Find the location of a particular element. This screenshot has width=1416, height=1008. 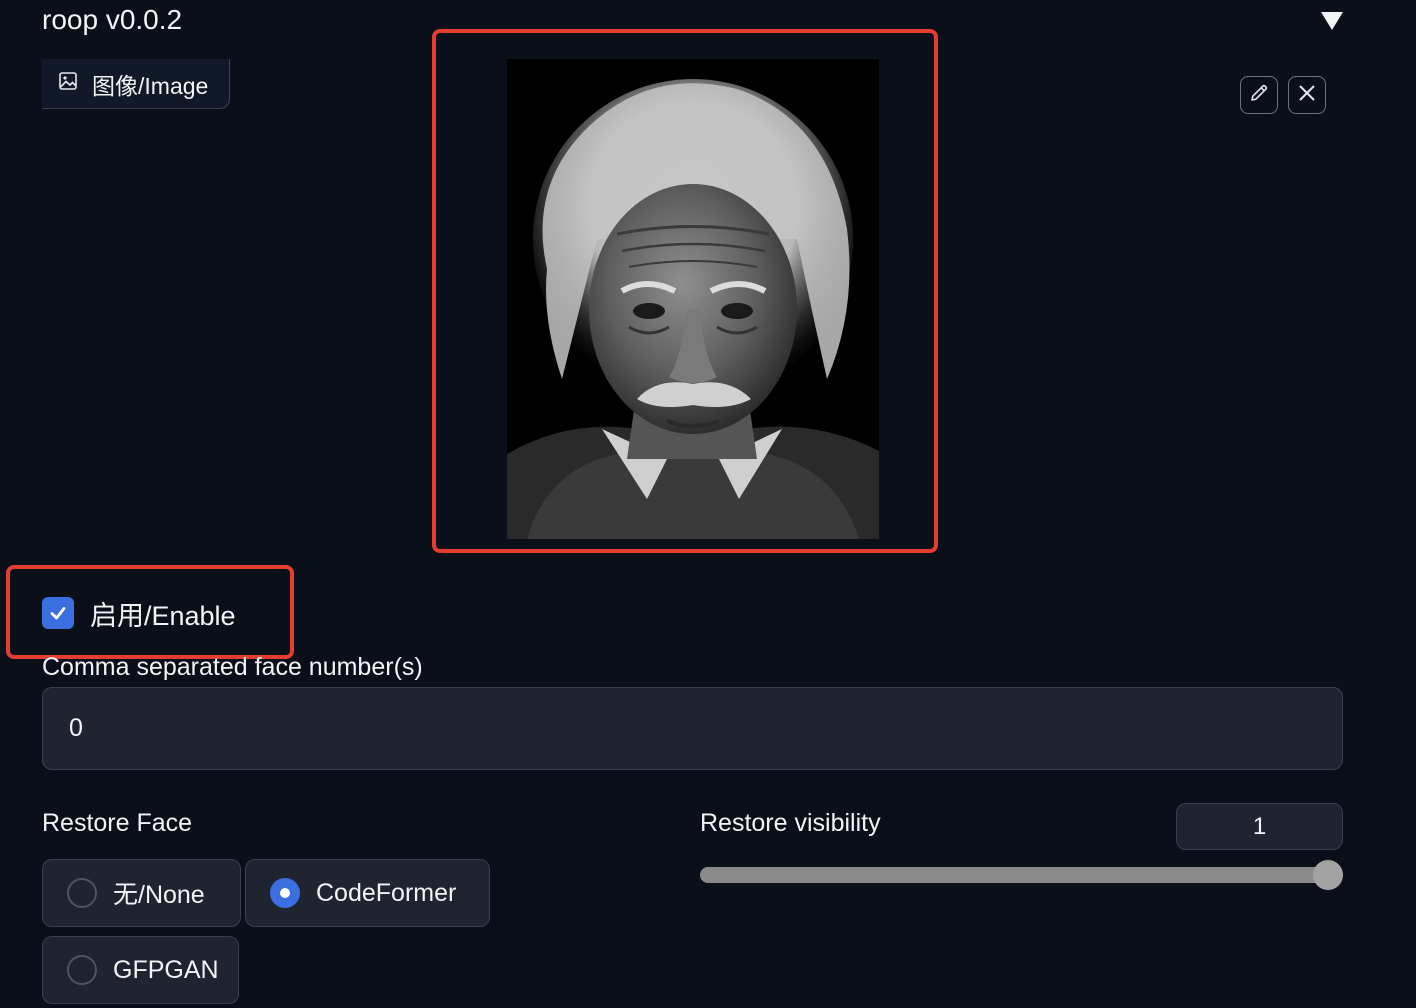

image-icon is located at coordinates (68, 83).